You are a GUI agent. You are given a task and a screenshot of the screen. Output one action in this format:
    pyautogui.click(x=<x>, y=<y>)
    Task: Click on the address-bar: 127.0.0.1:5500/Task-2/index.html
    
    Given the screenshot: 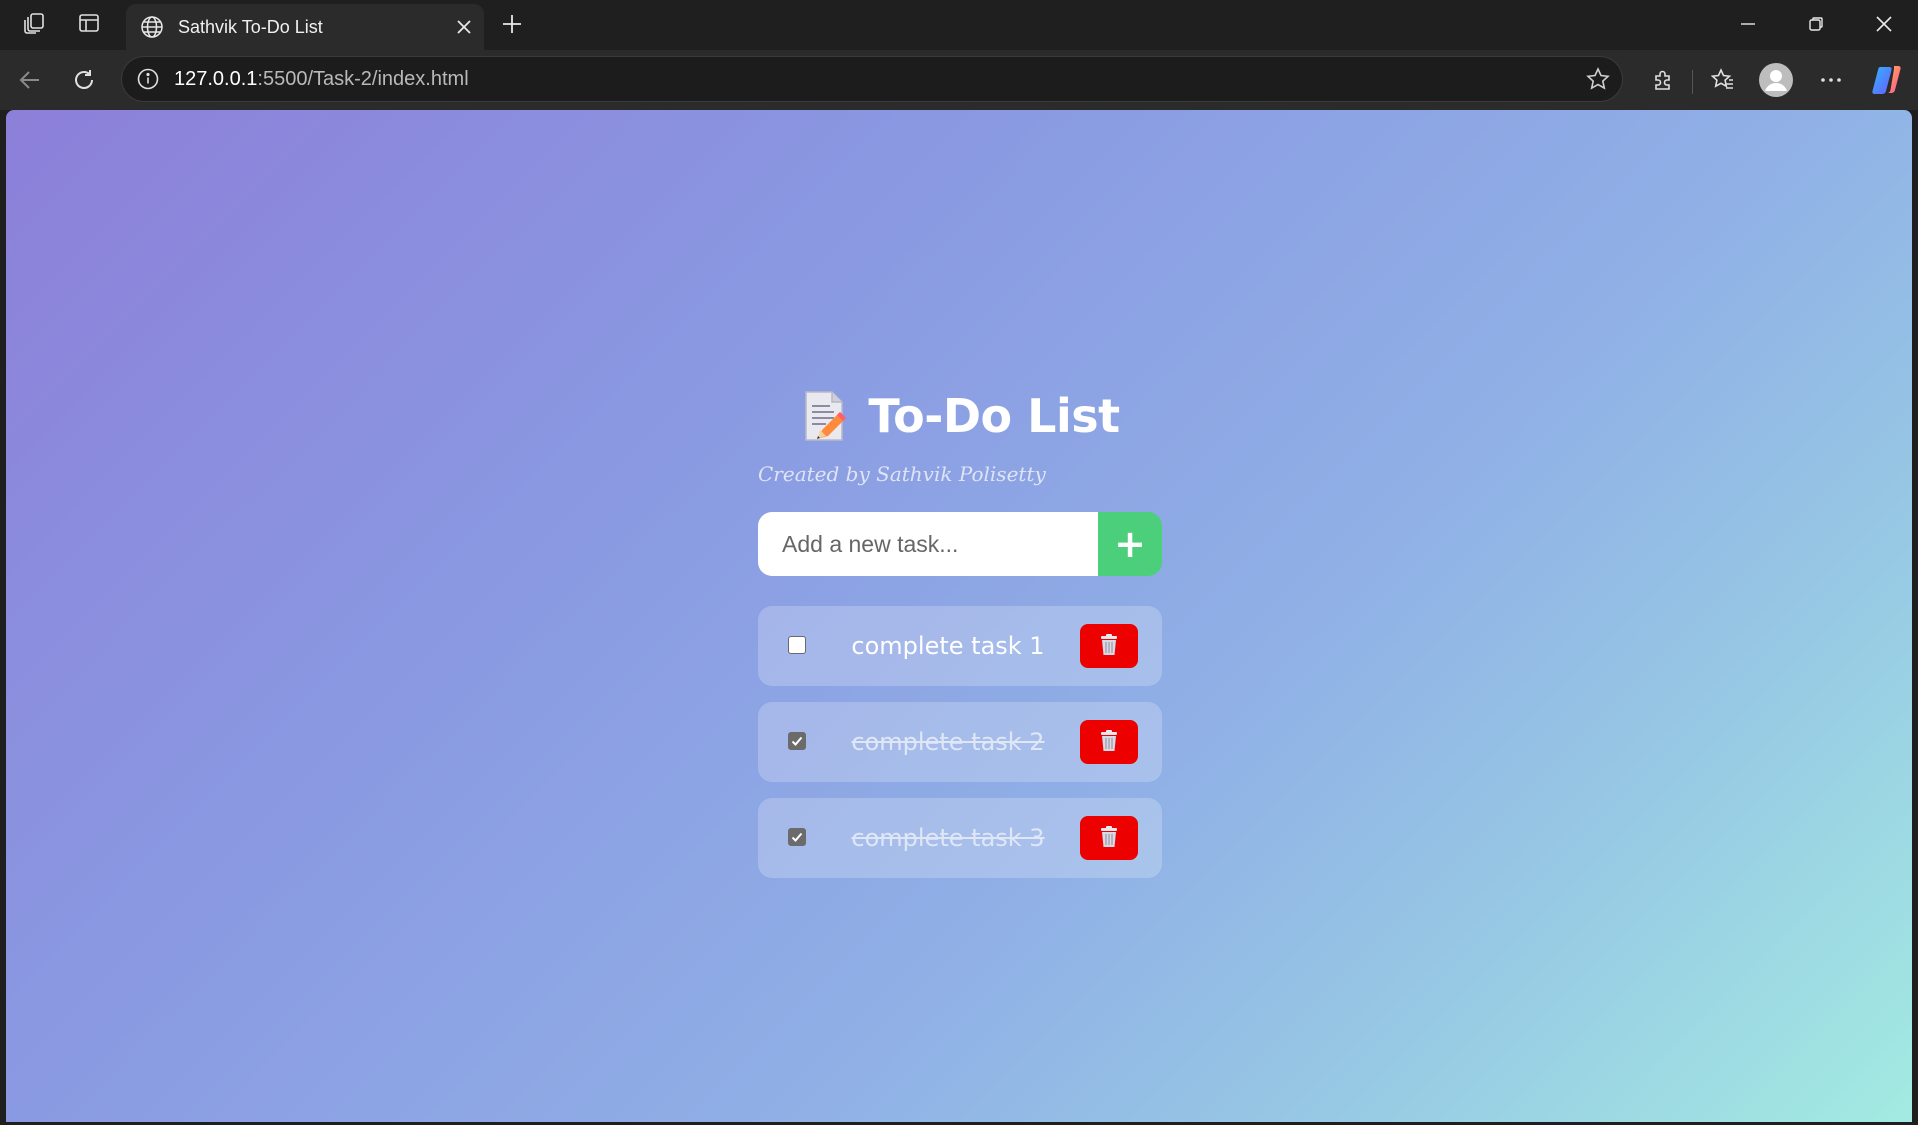 What is the action you would take?
    pyautogui.click(x=872, y=79)
    